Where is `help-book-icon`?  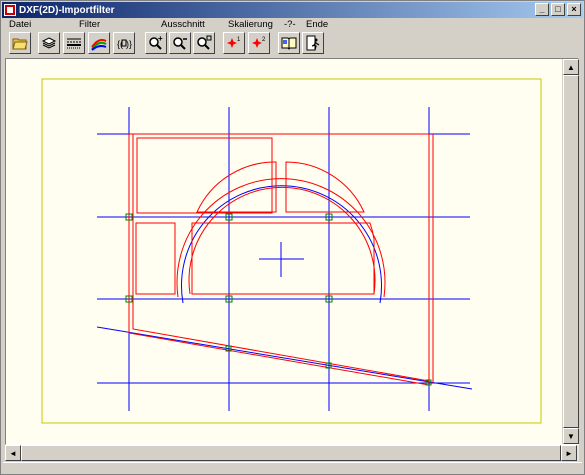 help-book-icon is located at coordinates (289, 43).